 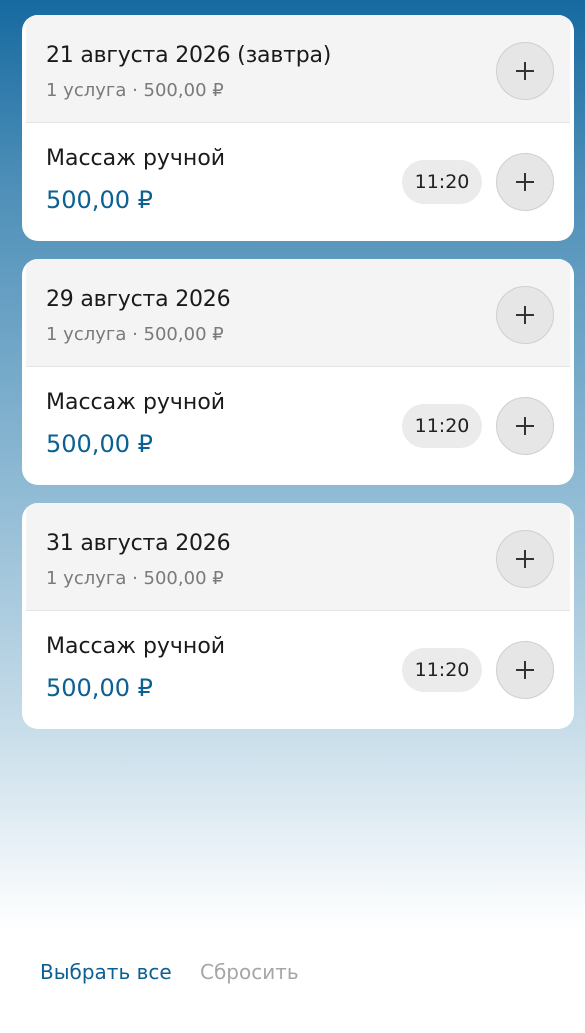 I want to click on day-date: 31 августа 2026, so click(x=138, y=543).